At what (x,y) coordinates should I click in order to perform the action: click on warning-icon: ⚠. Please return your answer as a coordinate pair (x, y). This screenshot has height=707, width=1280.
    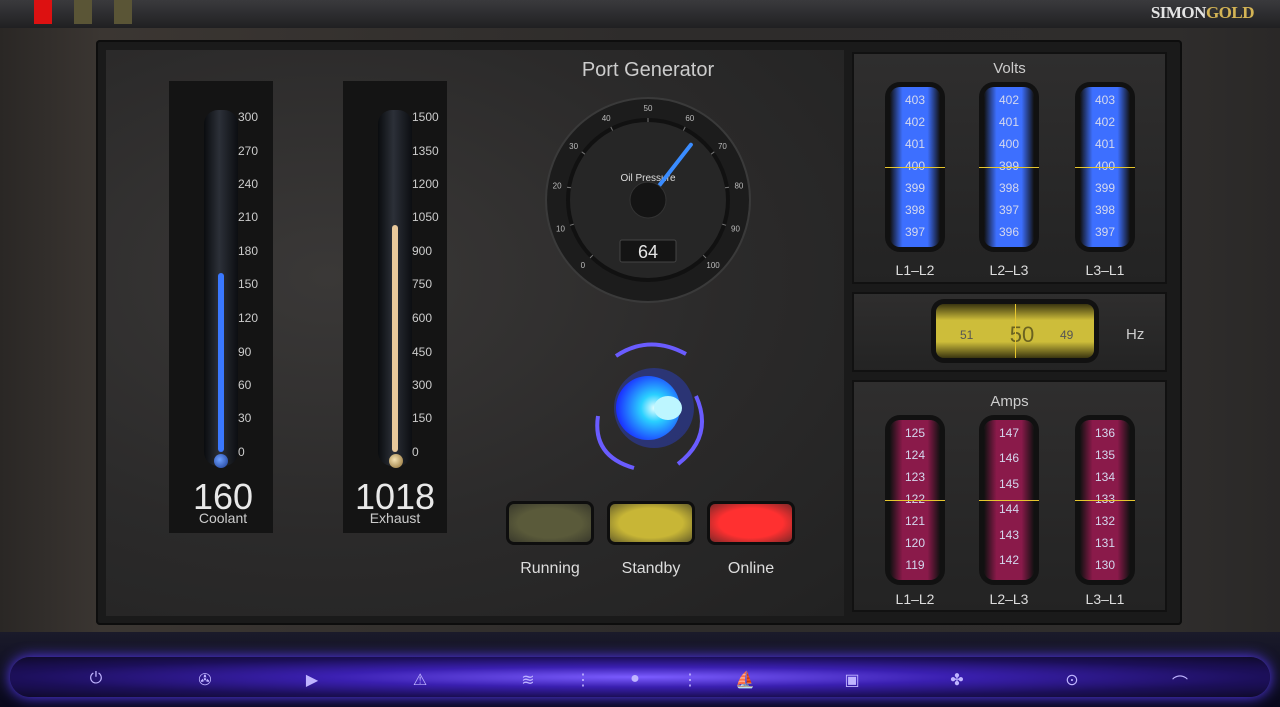
    Looking at the image, I should click on (420, 680).